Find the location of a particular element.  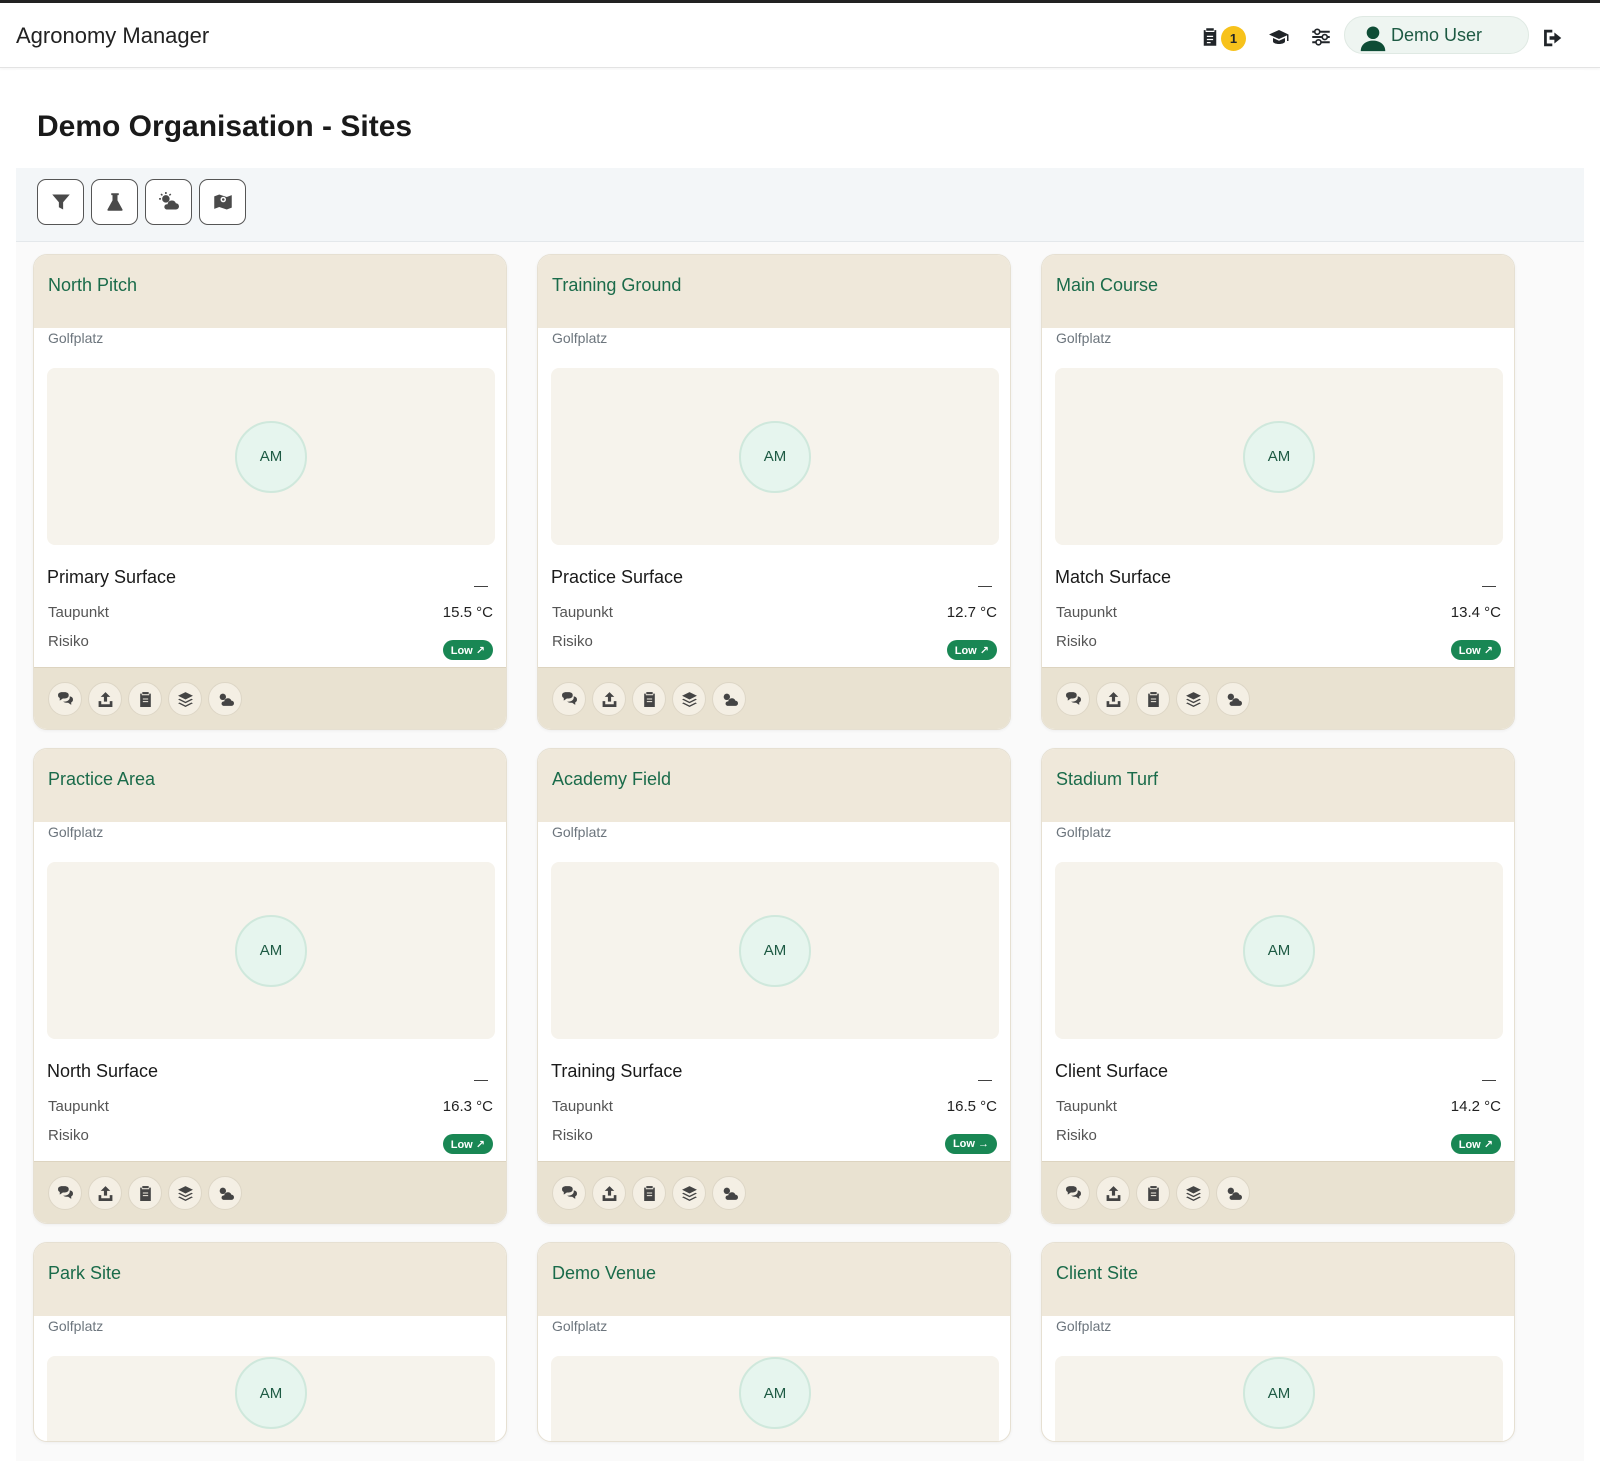

surface-name: Match Surface is located at coordinates (1113, 577).